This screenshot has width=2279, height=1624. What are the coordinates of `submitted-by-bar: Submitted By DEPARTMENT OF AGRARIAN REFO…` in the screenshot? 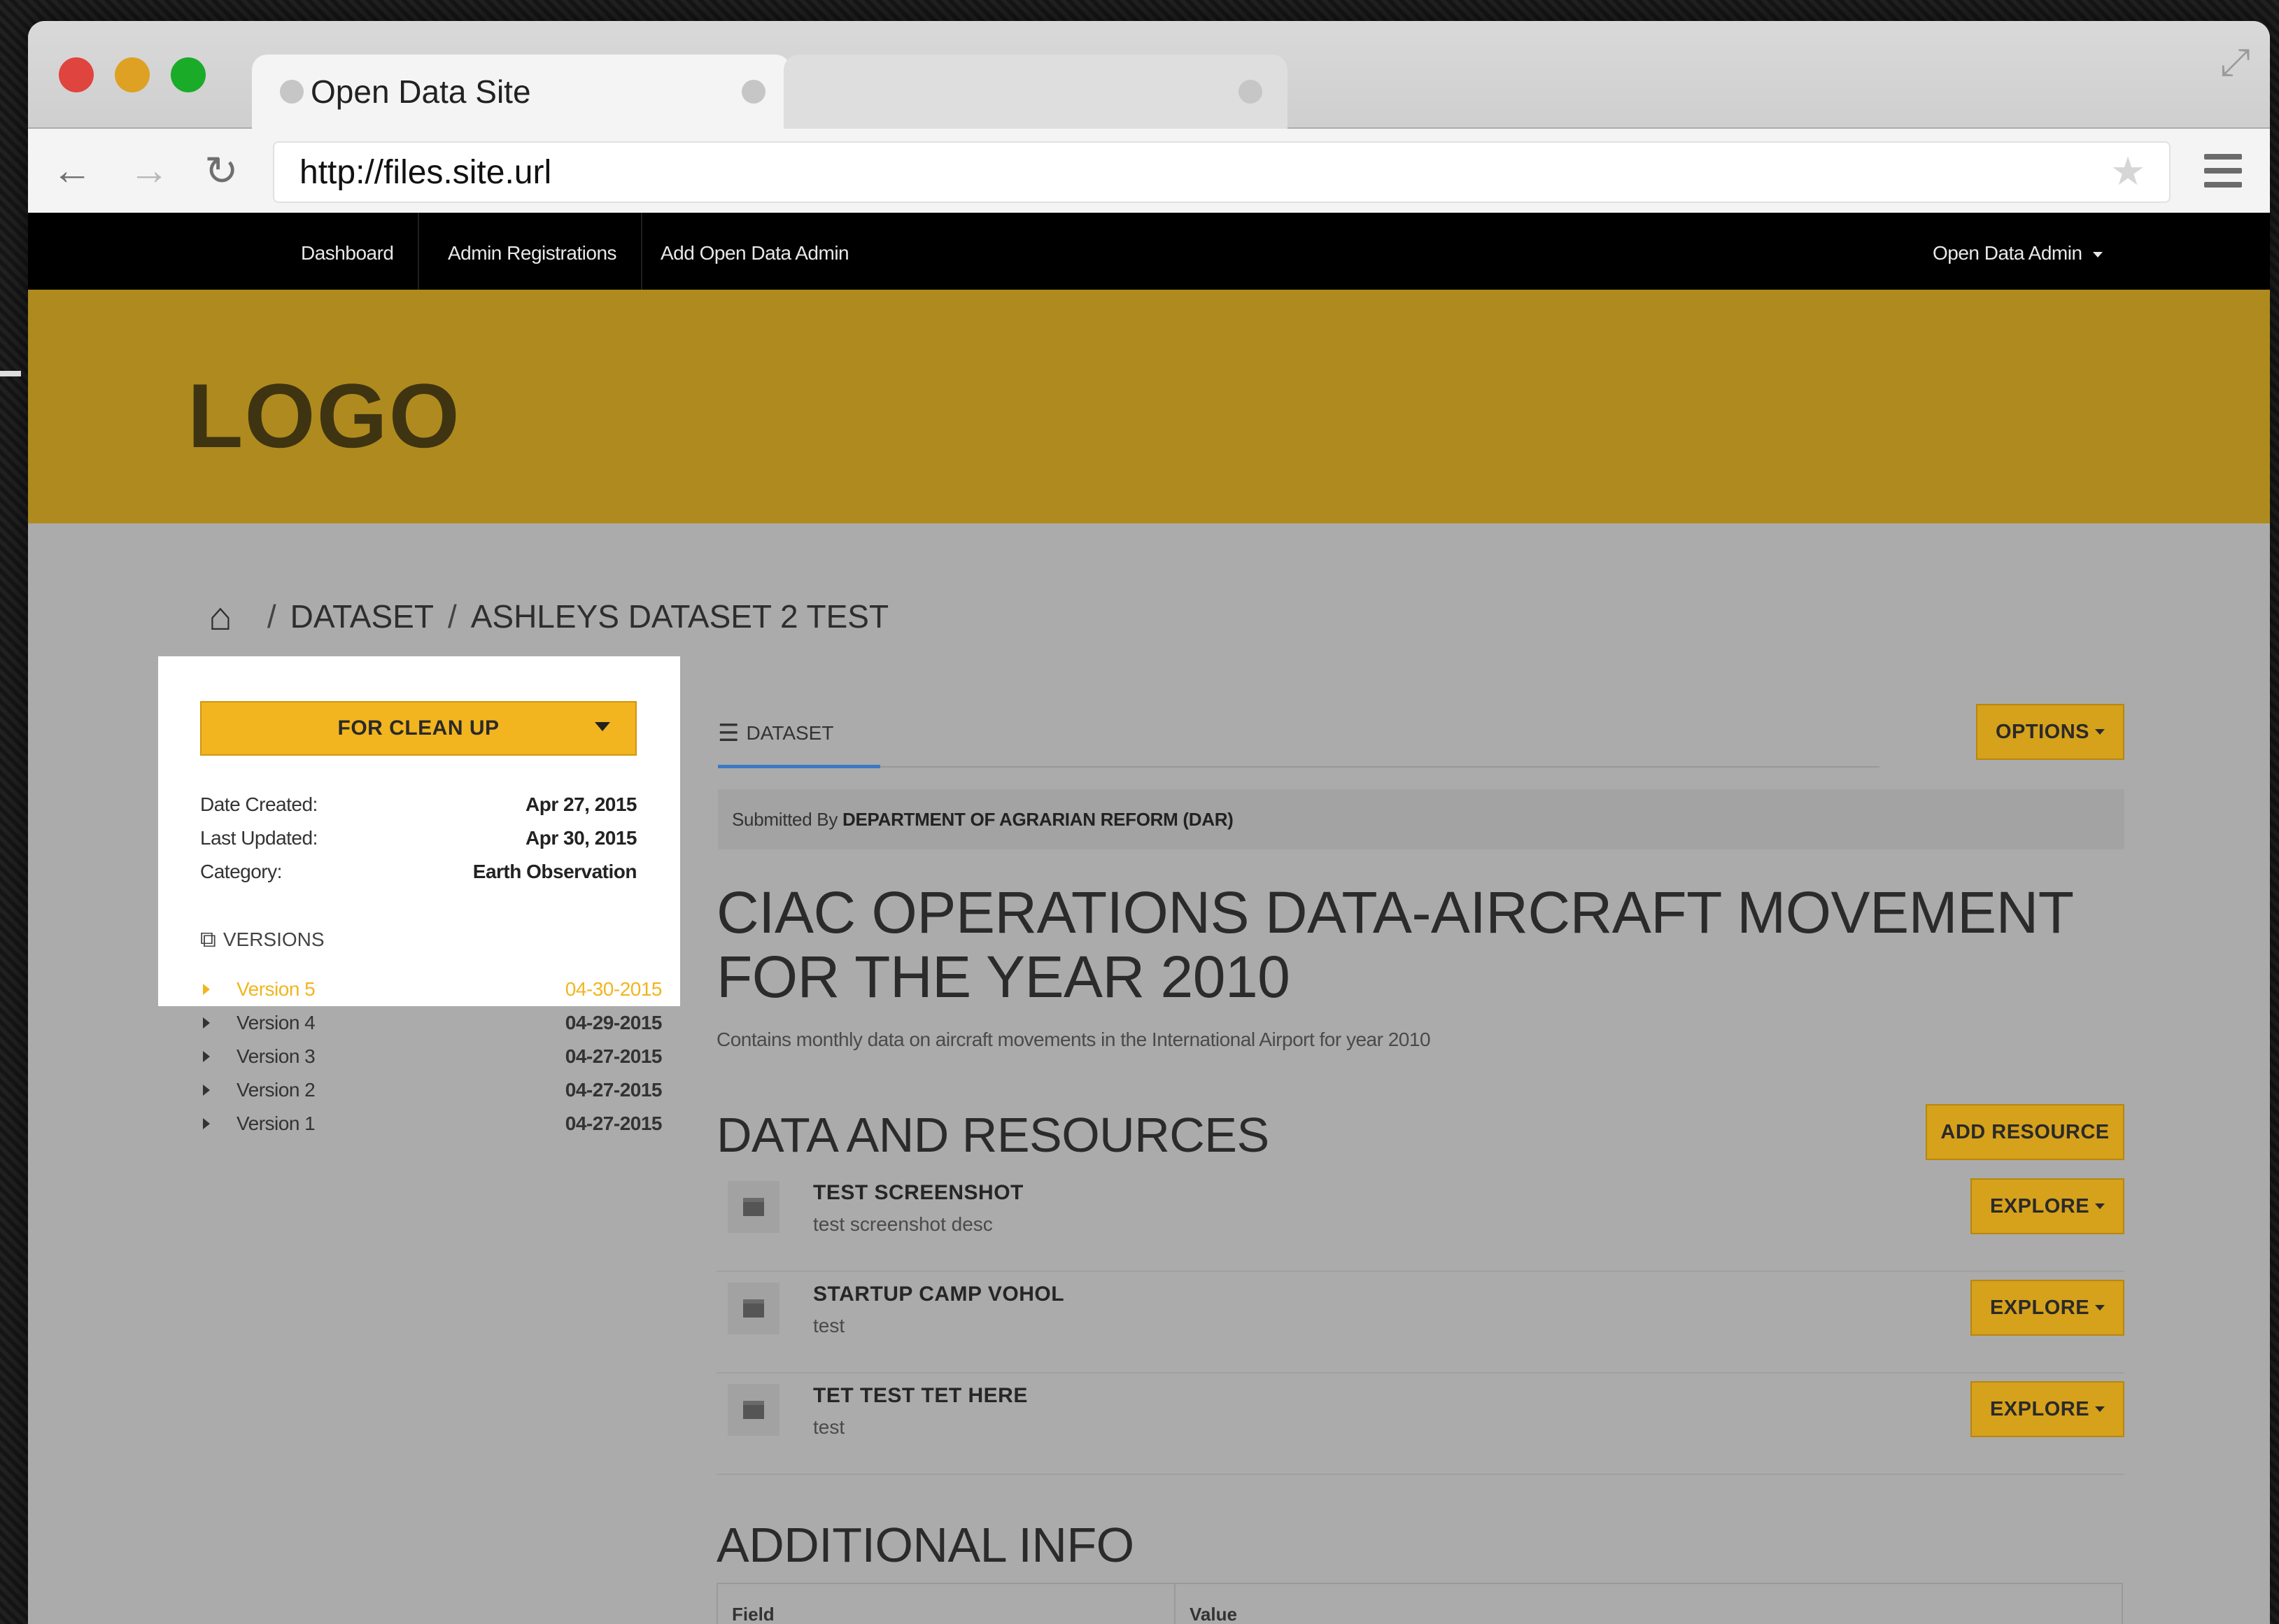 It's located at (1421, 819).